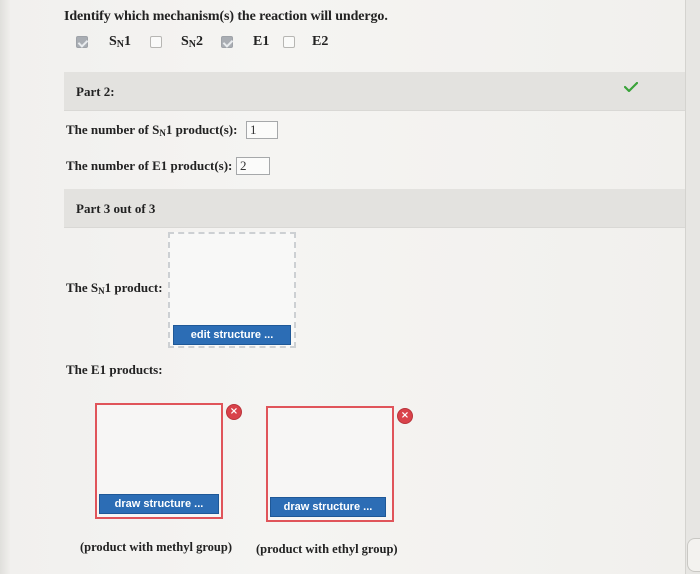  Describe the element at coordinates (261, 41) in the screenshot. I see `label-e1: E1` at that location.